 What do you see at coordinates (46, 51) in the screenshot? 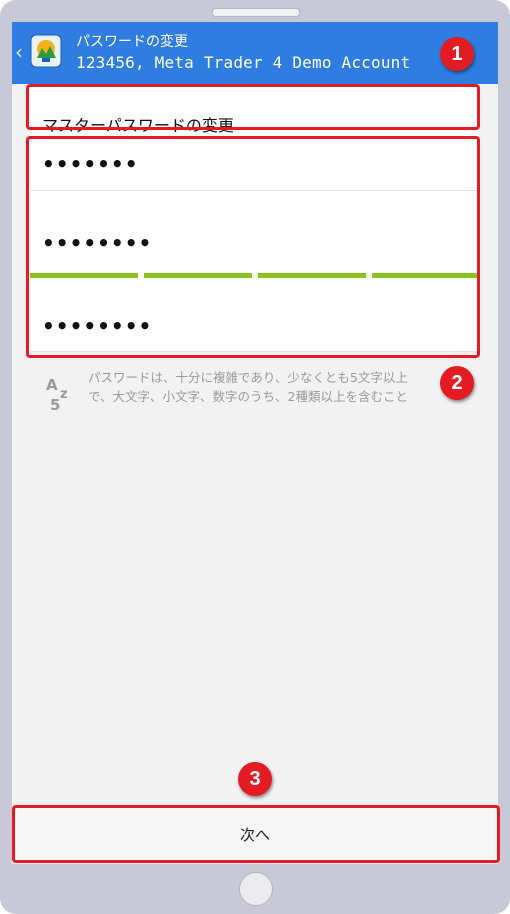
I see `metatrader-logo-icon` at bounding box center [46, 51].